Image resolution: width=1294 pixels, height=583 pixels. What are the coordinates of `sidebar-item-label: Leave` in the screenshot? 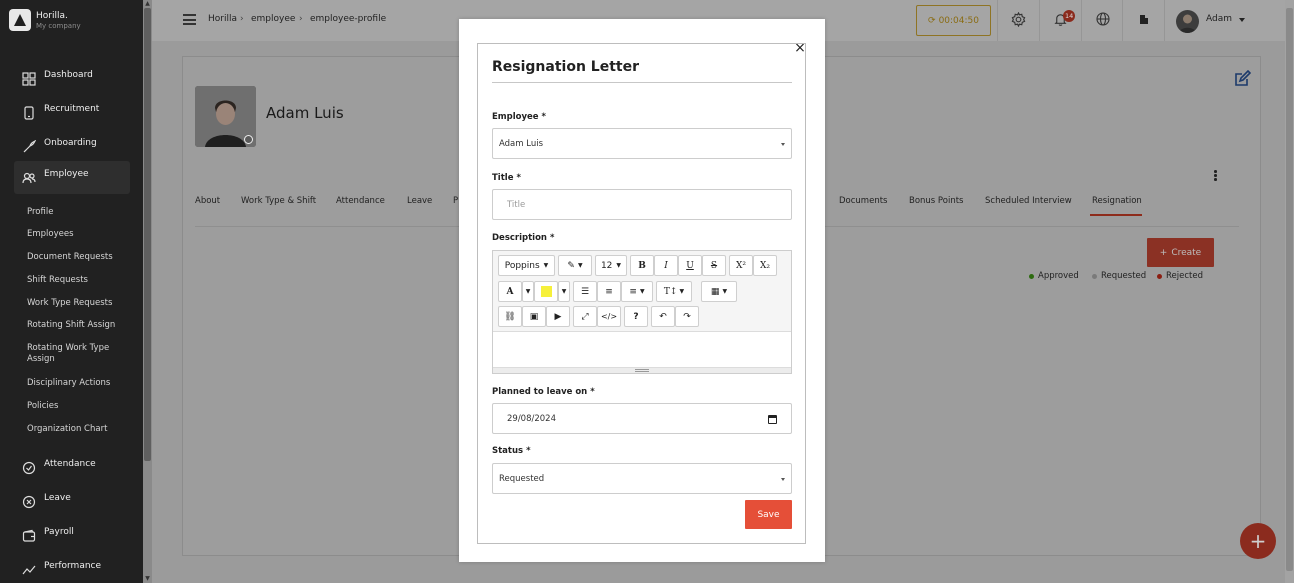 It's located at (57, 497).